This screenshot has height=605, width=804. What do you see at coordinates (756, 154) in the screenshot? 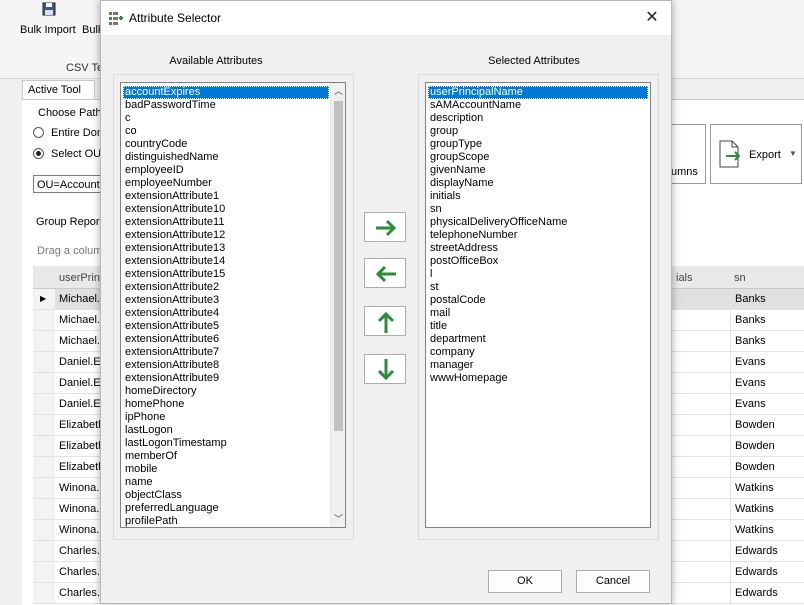
I see `export-button: Export ▼` at bounding box center [756, 154].